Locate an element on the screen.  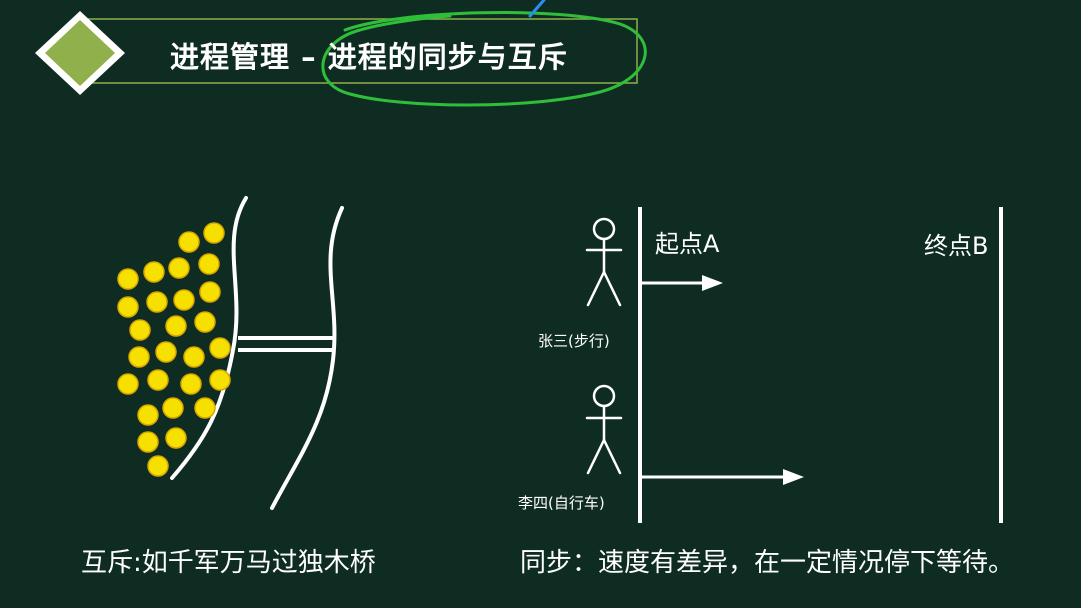
right-riverbank is located at coordinates (307, 358).